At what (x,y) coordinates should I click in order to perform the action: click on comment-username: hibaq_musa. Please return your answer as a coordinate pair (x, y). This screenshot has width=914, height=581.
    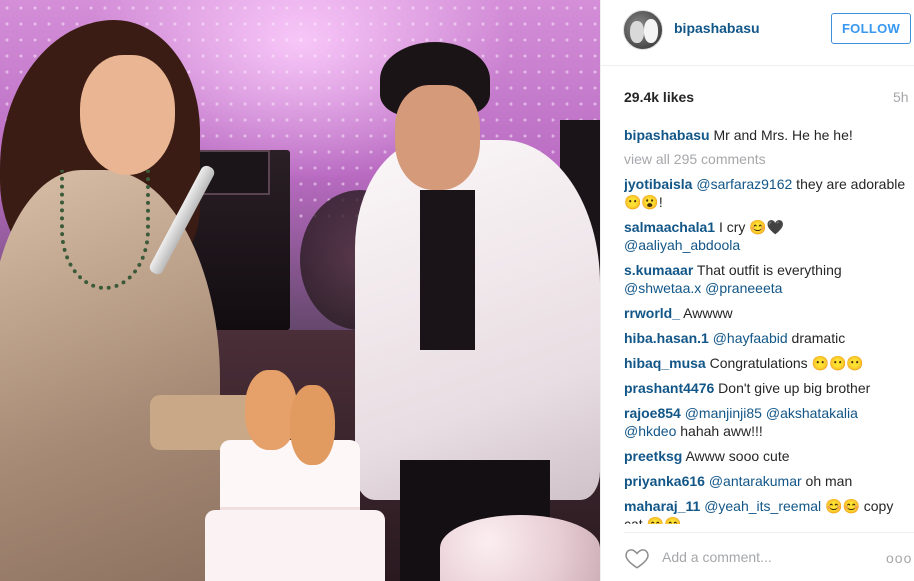
    Looking at the image, I should click on (665, 363).